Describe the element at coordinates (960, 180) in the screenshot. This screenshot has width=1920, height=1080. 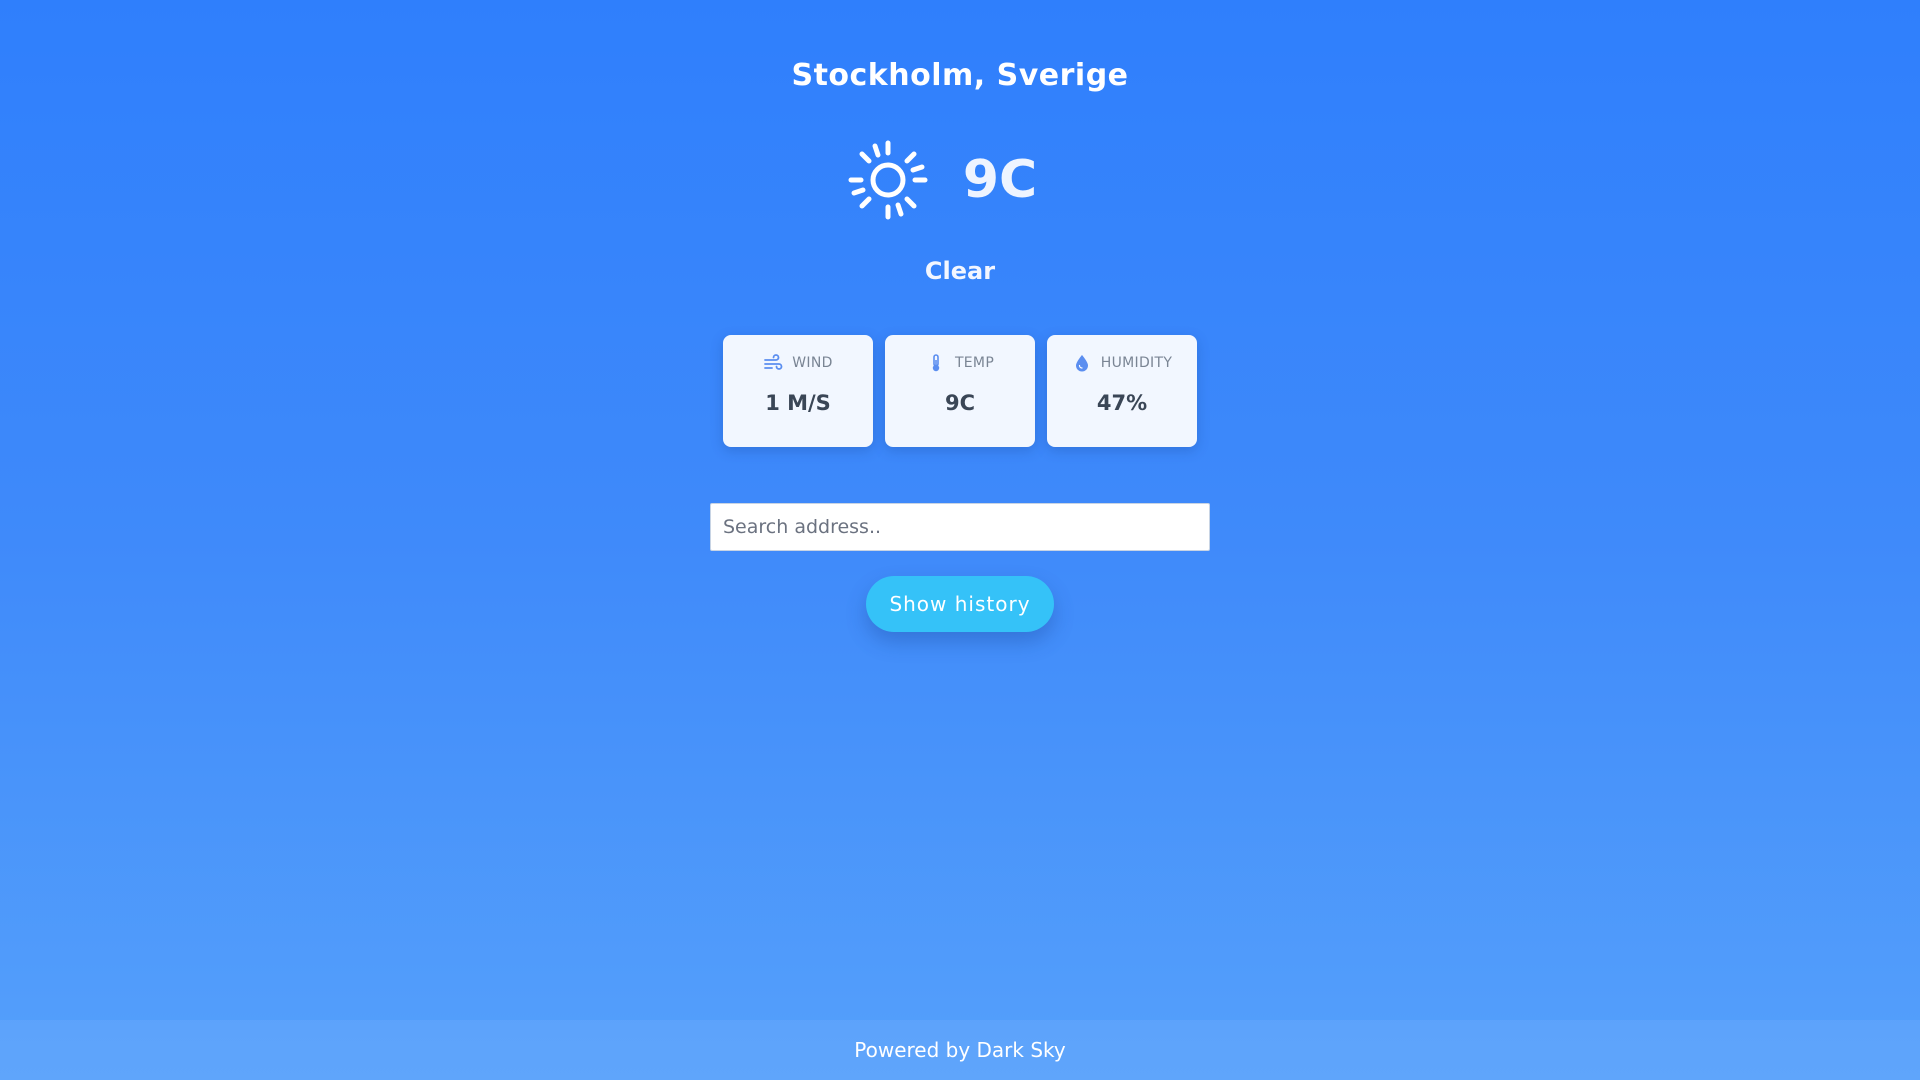
I see `current-weather: 9C` at that location.